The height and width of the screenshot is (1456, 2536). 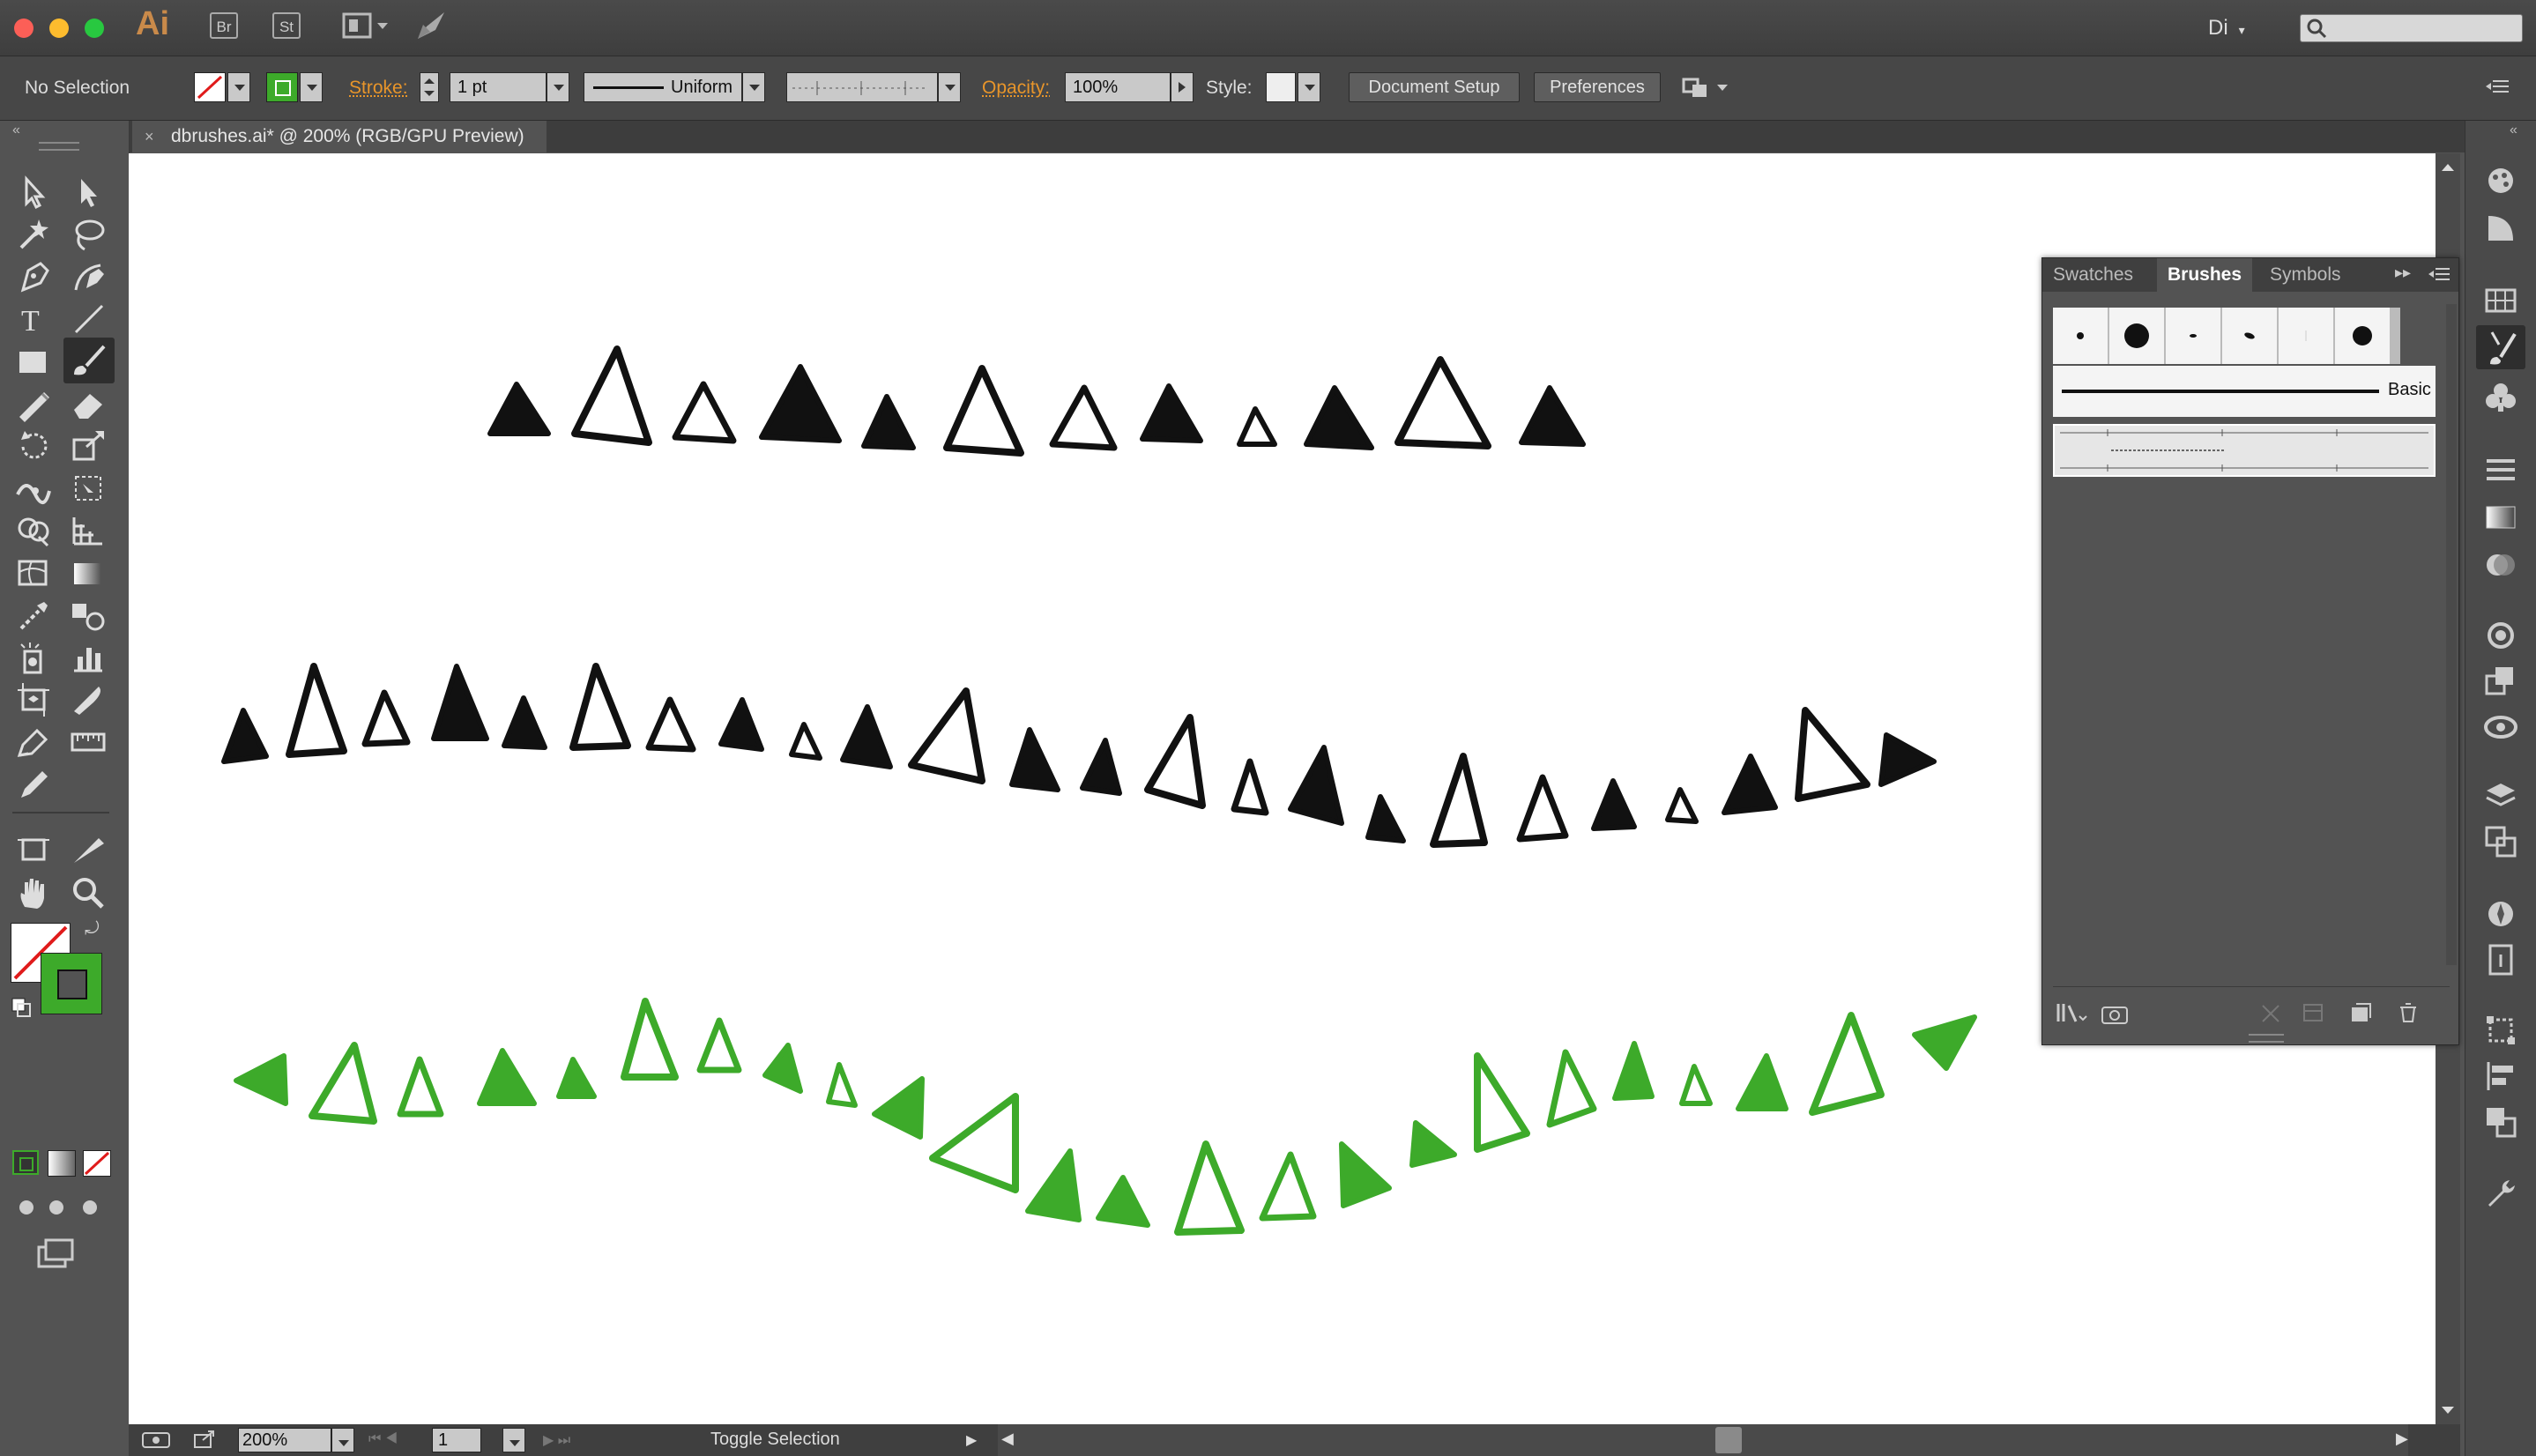 What do you see at coordinates (89, 742) in the screenshot?
I see `ruler-tool-icon` at bounding box center [89, 742].